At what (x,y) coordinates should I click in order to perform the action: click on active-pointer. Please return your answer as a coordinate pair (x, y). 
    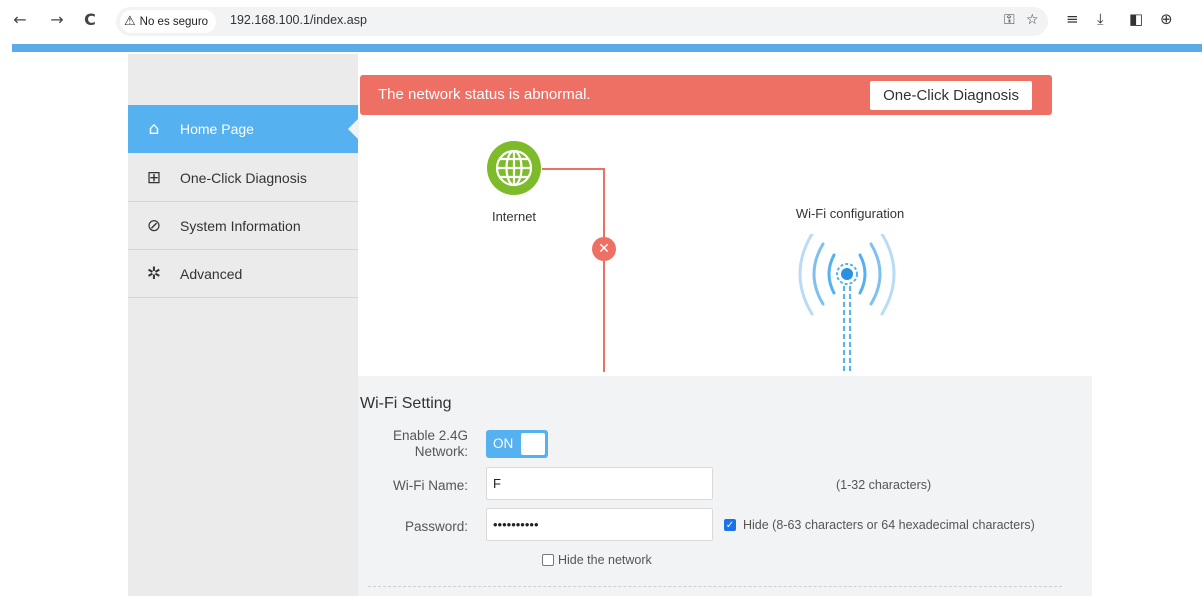
    Looking at the image, I should click on (353, 129).